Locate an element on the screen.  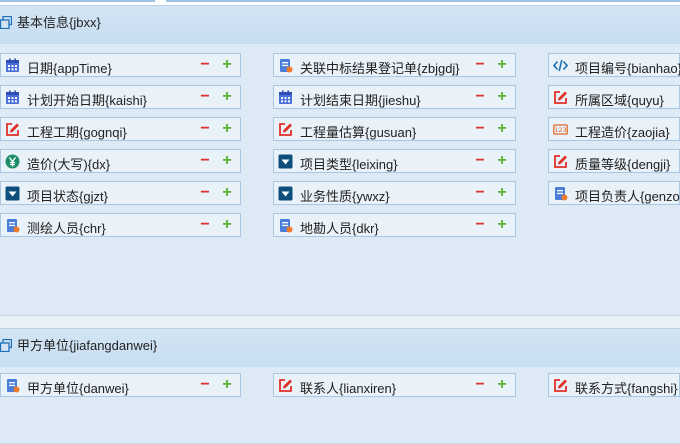
field-row: 计划结束日期{jieshu} − + is located at coordinates (394, 97).